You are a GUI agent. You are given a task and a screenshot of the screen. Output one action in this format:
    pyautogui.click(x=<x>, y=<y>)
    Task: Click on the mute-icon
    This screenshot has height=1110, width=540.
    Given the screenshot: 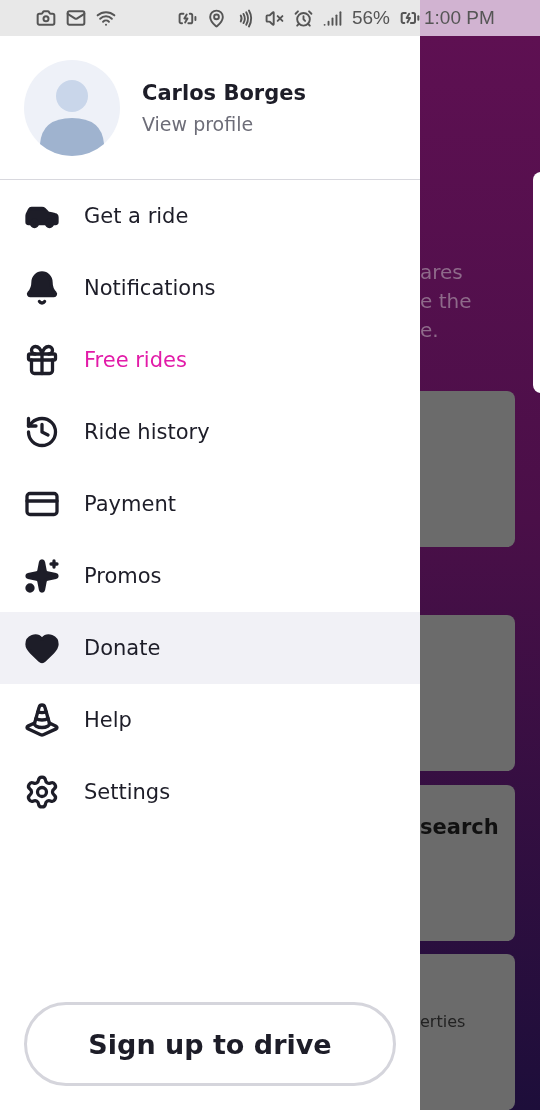 What is the action you would take?
    pyautogui.click(x=274, y=18)
    